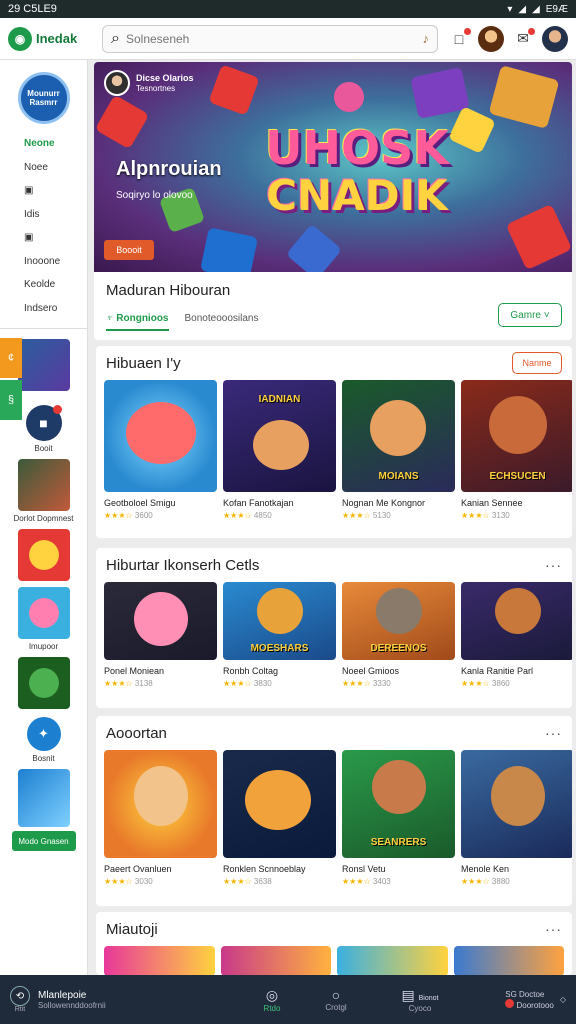  What do you see at coordinates (117, 83) in the screenshot?
I see `publisher-avatar` at bounding box center [117, 83].